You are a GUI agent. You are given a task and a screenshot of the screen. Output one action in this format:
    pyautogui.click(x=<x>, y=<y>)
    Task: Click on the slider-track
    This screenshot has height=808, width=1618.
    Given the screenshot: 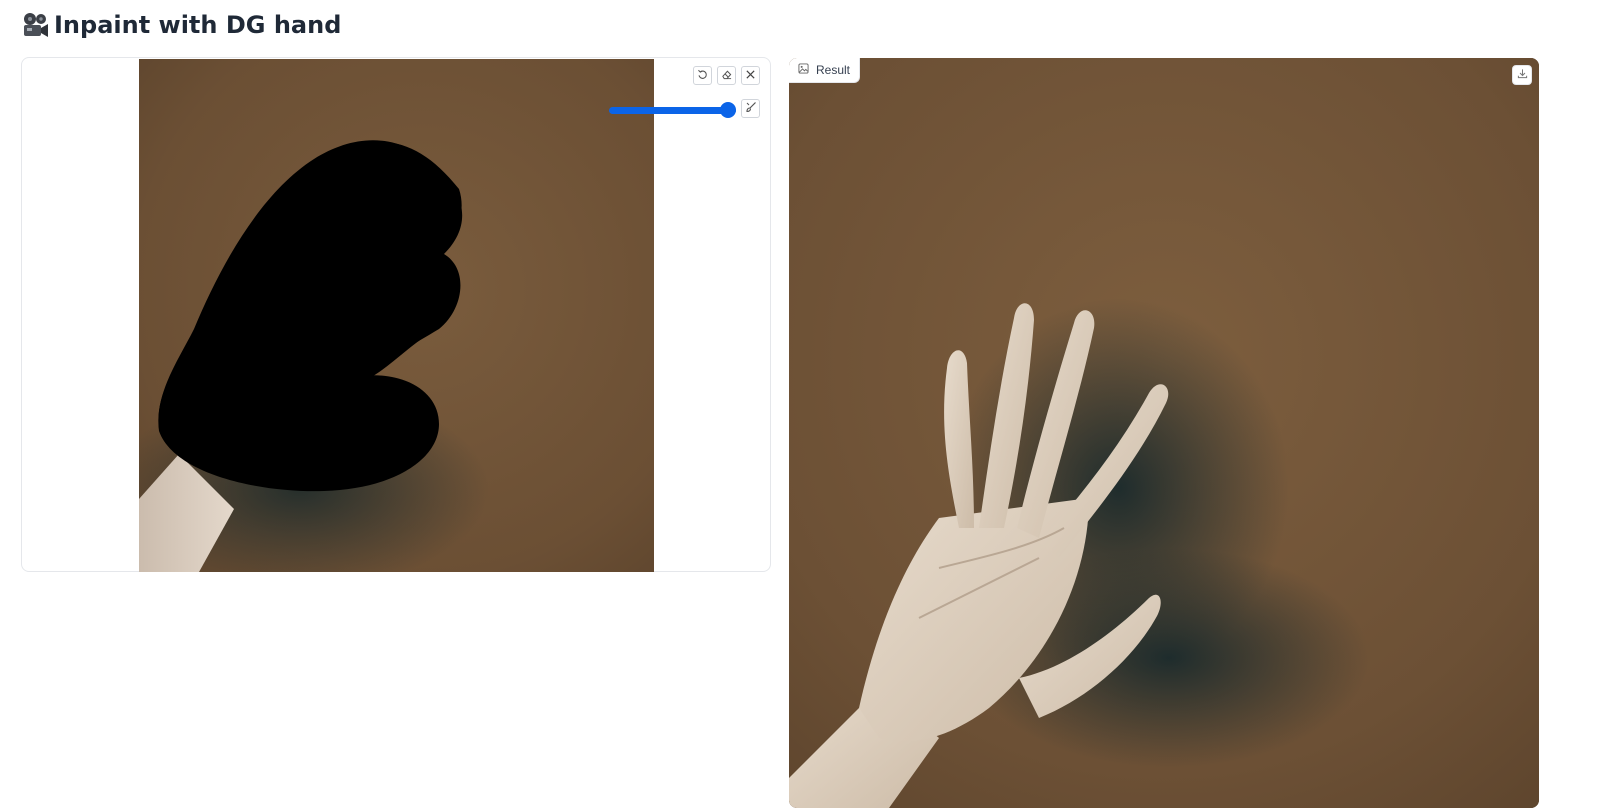 What is the action you would take?
    pyautogui.click(x=672, y=110)
    